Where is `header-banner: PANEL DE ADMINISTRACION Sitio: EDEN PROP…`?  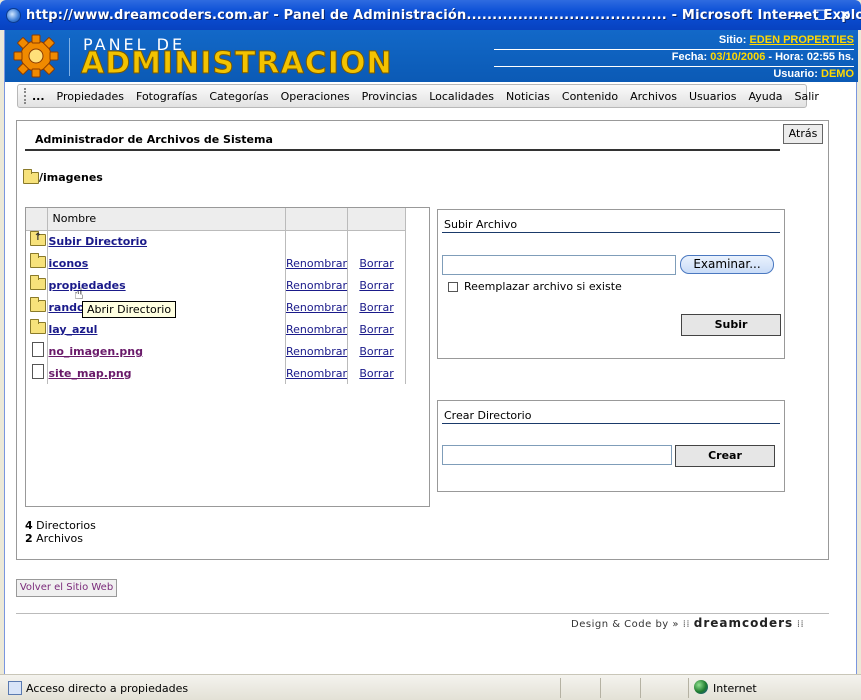
header-banner: PANEL DE ADMINISTRACION Sitio: EDEN PROP… is located at coordinates (431, 56).